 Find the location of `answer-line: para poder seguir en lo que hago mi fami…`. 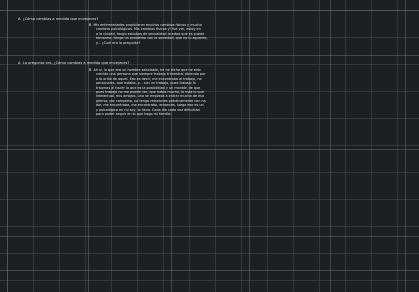

answer-line: para poder seguir en lo que hago mi fami… is located at coordinates (134, 114).